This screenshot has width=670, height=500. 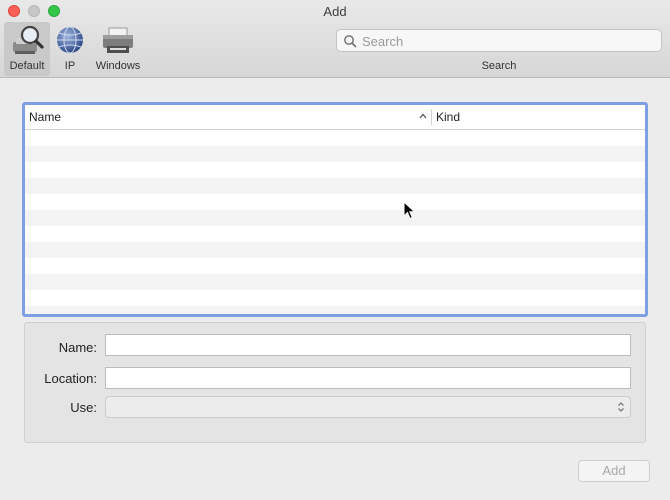 I want to click on table-header: Name Kind, so click(x=335, y=117).